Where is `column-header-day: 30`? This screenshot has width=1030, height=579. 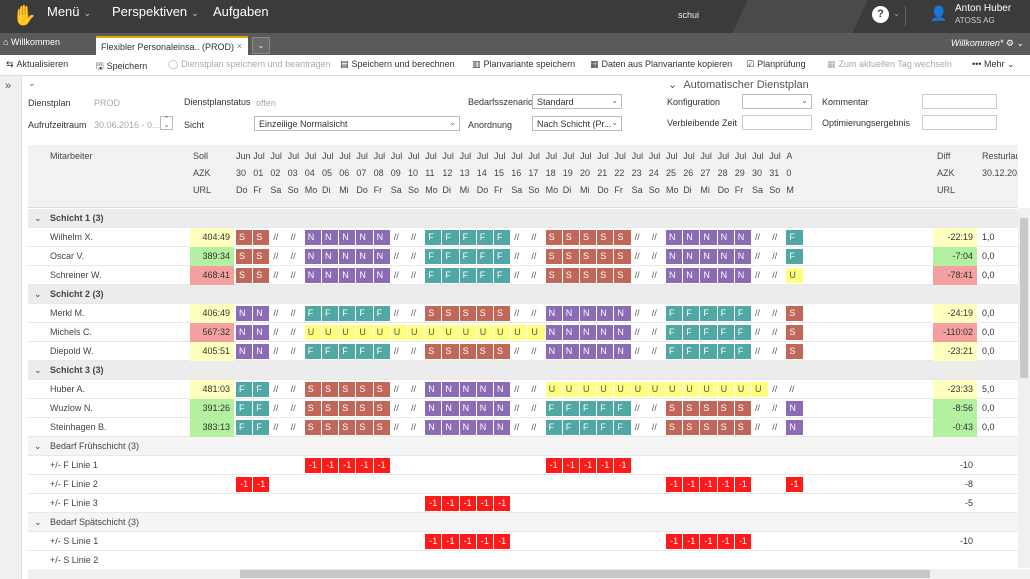
column-header-day: 30 is located at coordinates (757, 173).